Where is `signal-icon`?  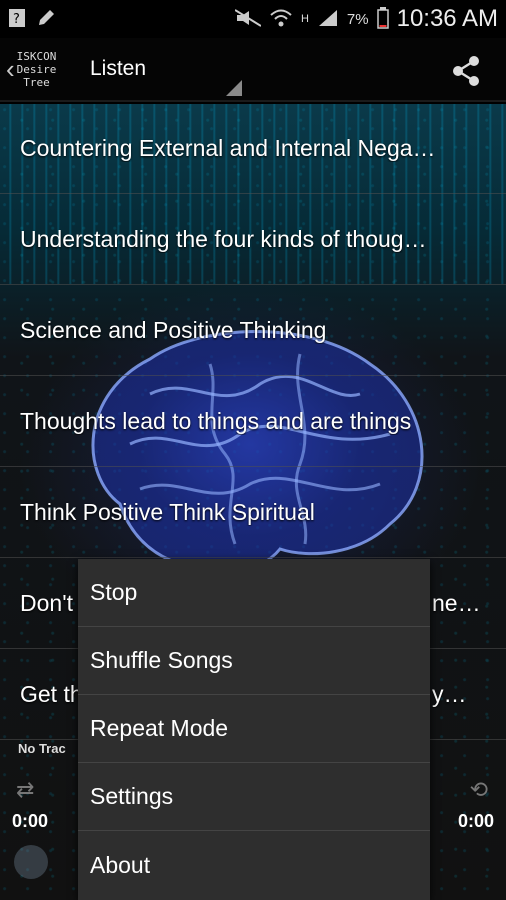
signal-icon is located at coordinates (328, 19).